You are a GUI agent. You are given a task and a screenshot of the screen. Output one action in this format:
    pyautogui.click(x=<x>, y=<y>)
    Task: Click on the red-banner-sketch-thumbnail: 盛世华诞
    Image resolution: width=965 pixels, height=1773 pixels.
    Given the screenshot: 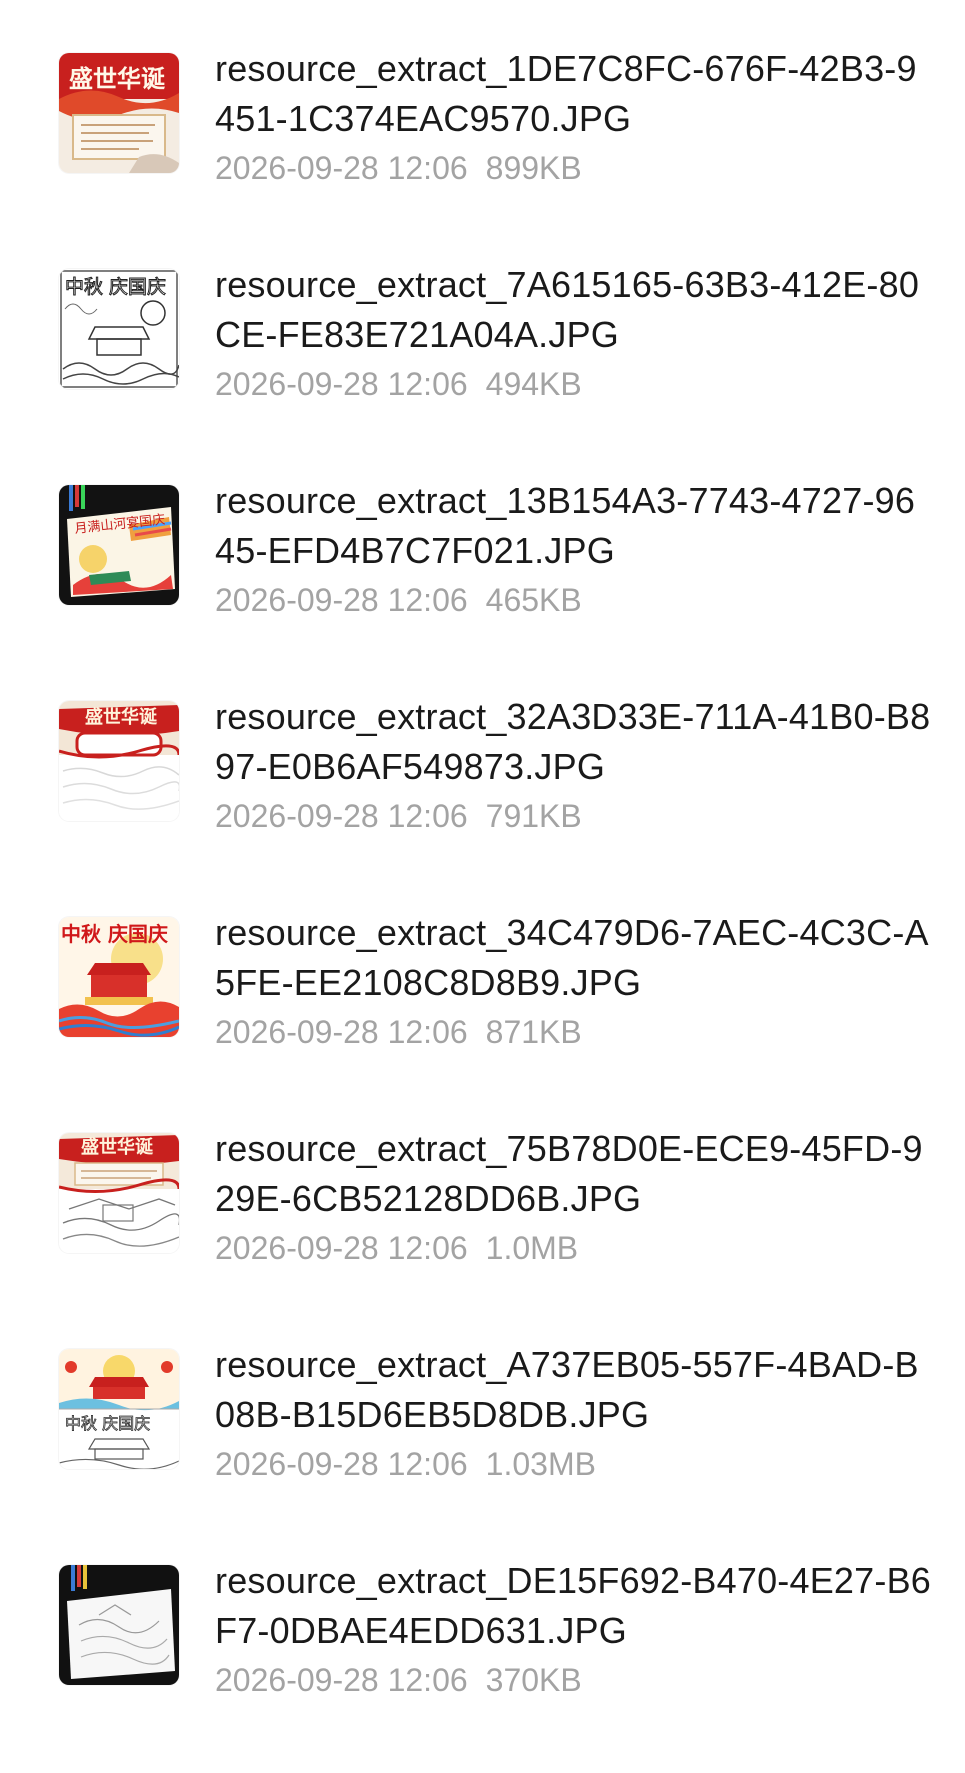 What is the action you would take?
    pyautogui.click(x=119, y=1193)
    